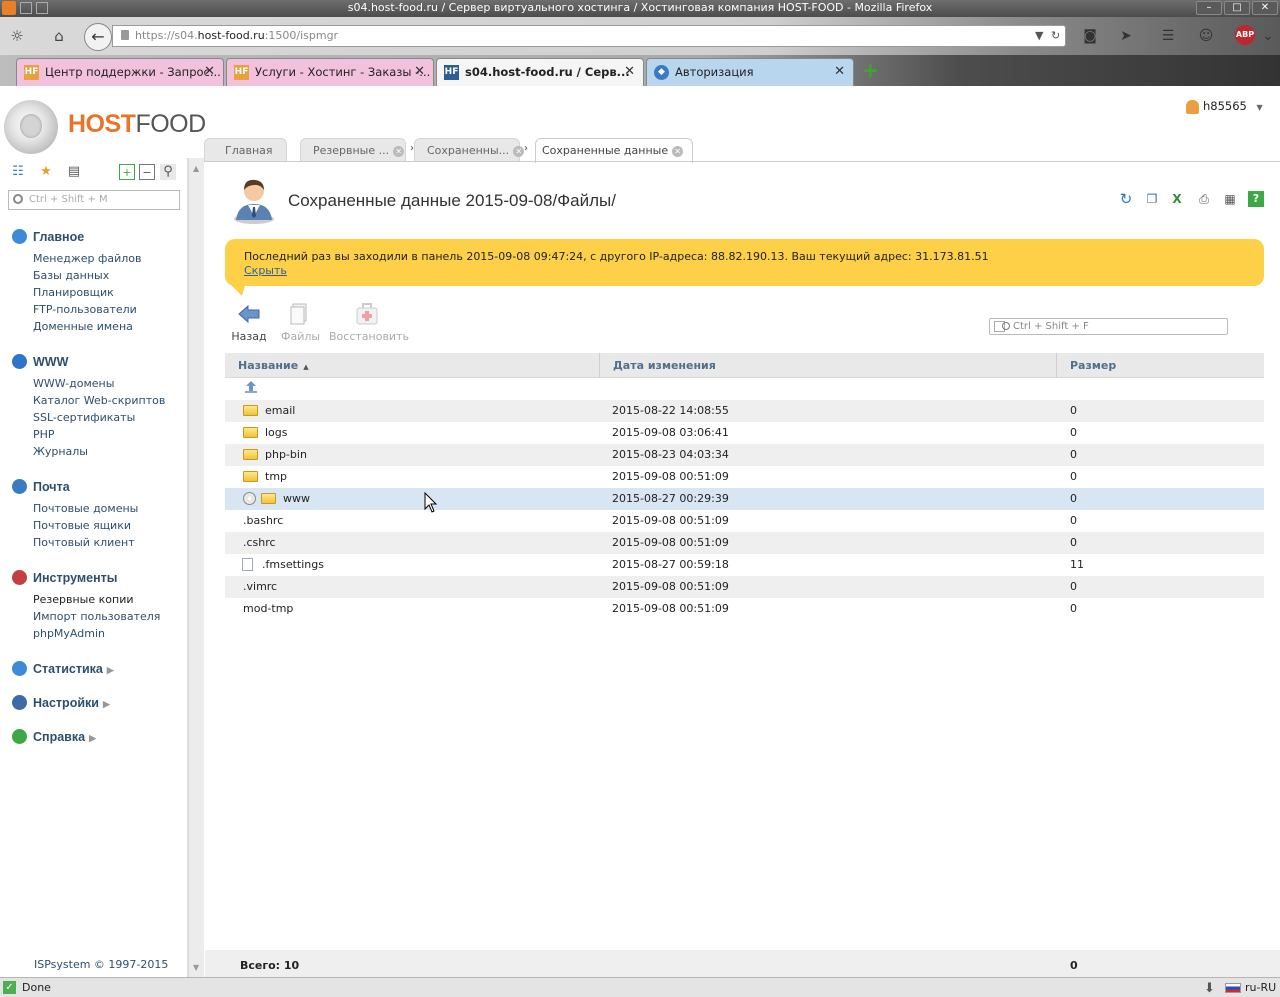 The height and width of the screenshot is (997, 1280). What do you see at coordinates (1230, 199) in the screenshot?
I see `table-settings-icon: ▦` at bounding box center [1230, 199].